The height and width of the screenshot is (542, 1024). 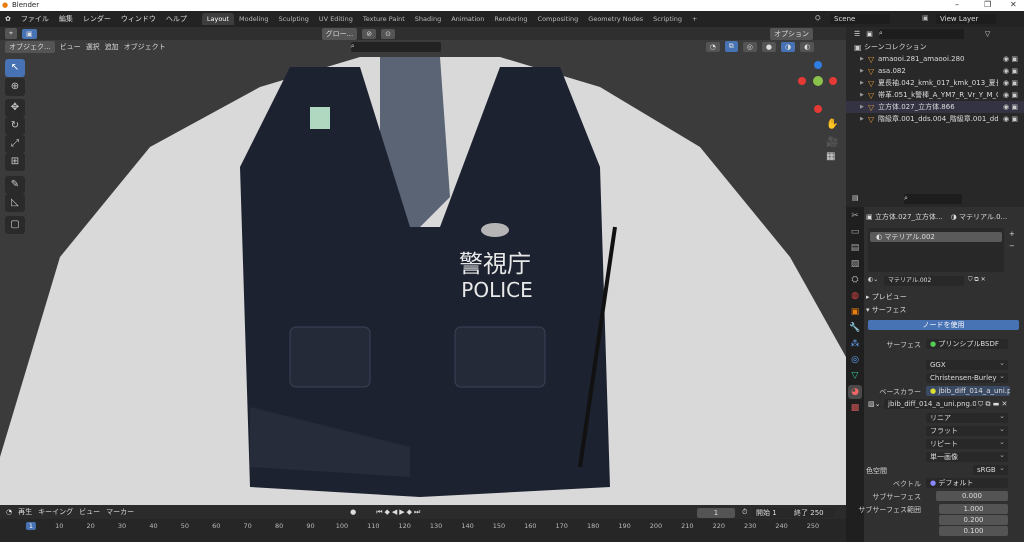 I want to click on current-frame-field: 1, so click(x=716, y=513).